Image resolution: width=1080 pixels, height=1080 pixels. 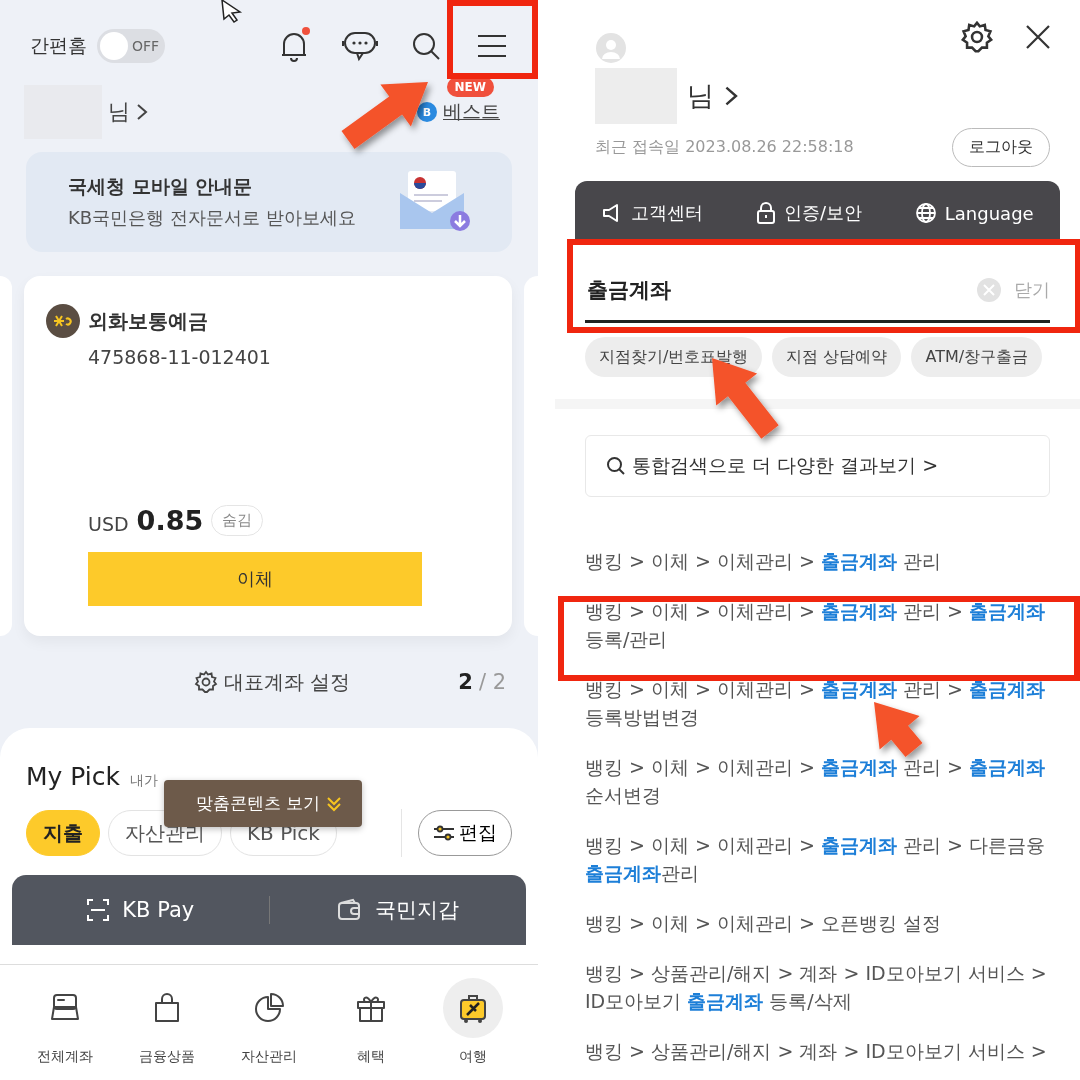 I want to click on quick-home-toggle: OFF, so click(x=131, y=46).